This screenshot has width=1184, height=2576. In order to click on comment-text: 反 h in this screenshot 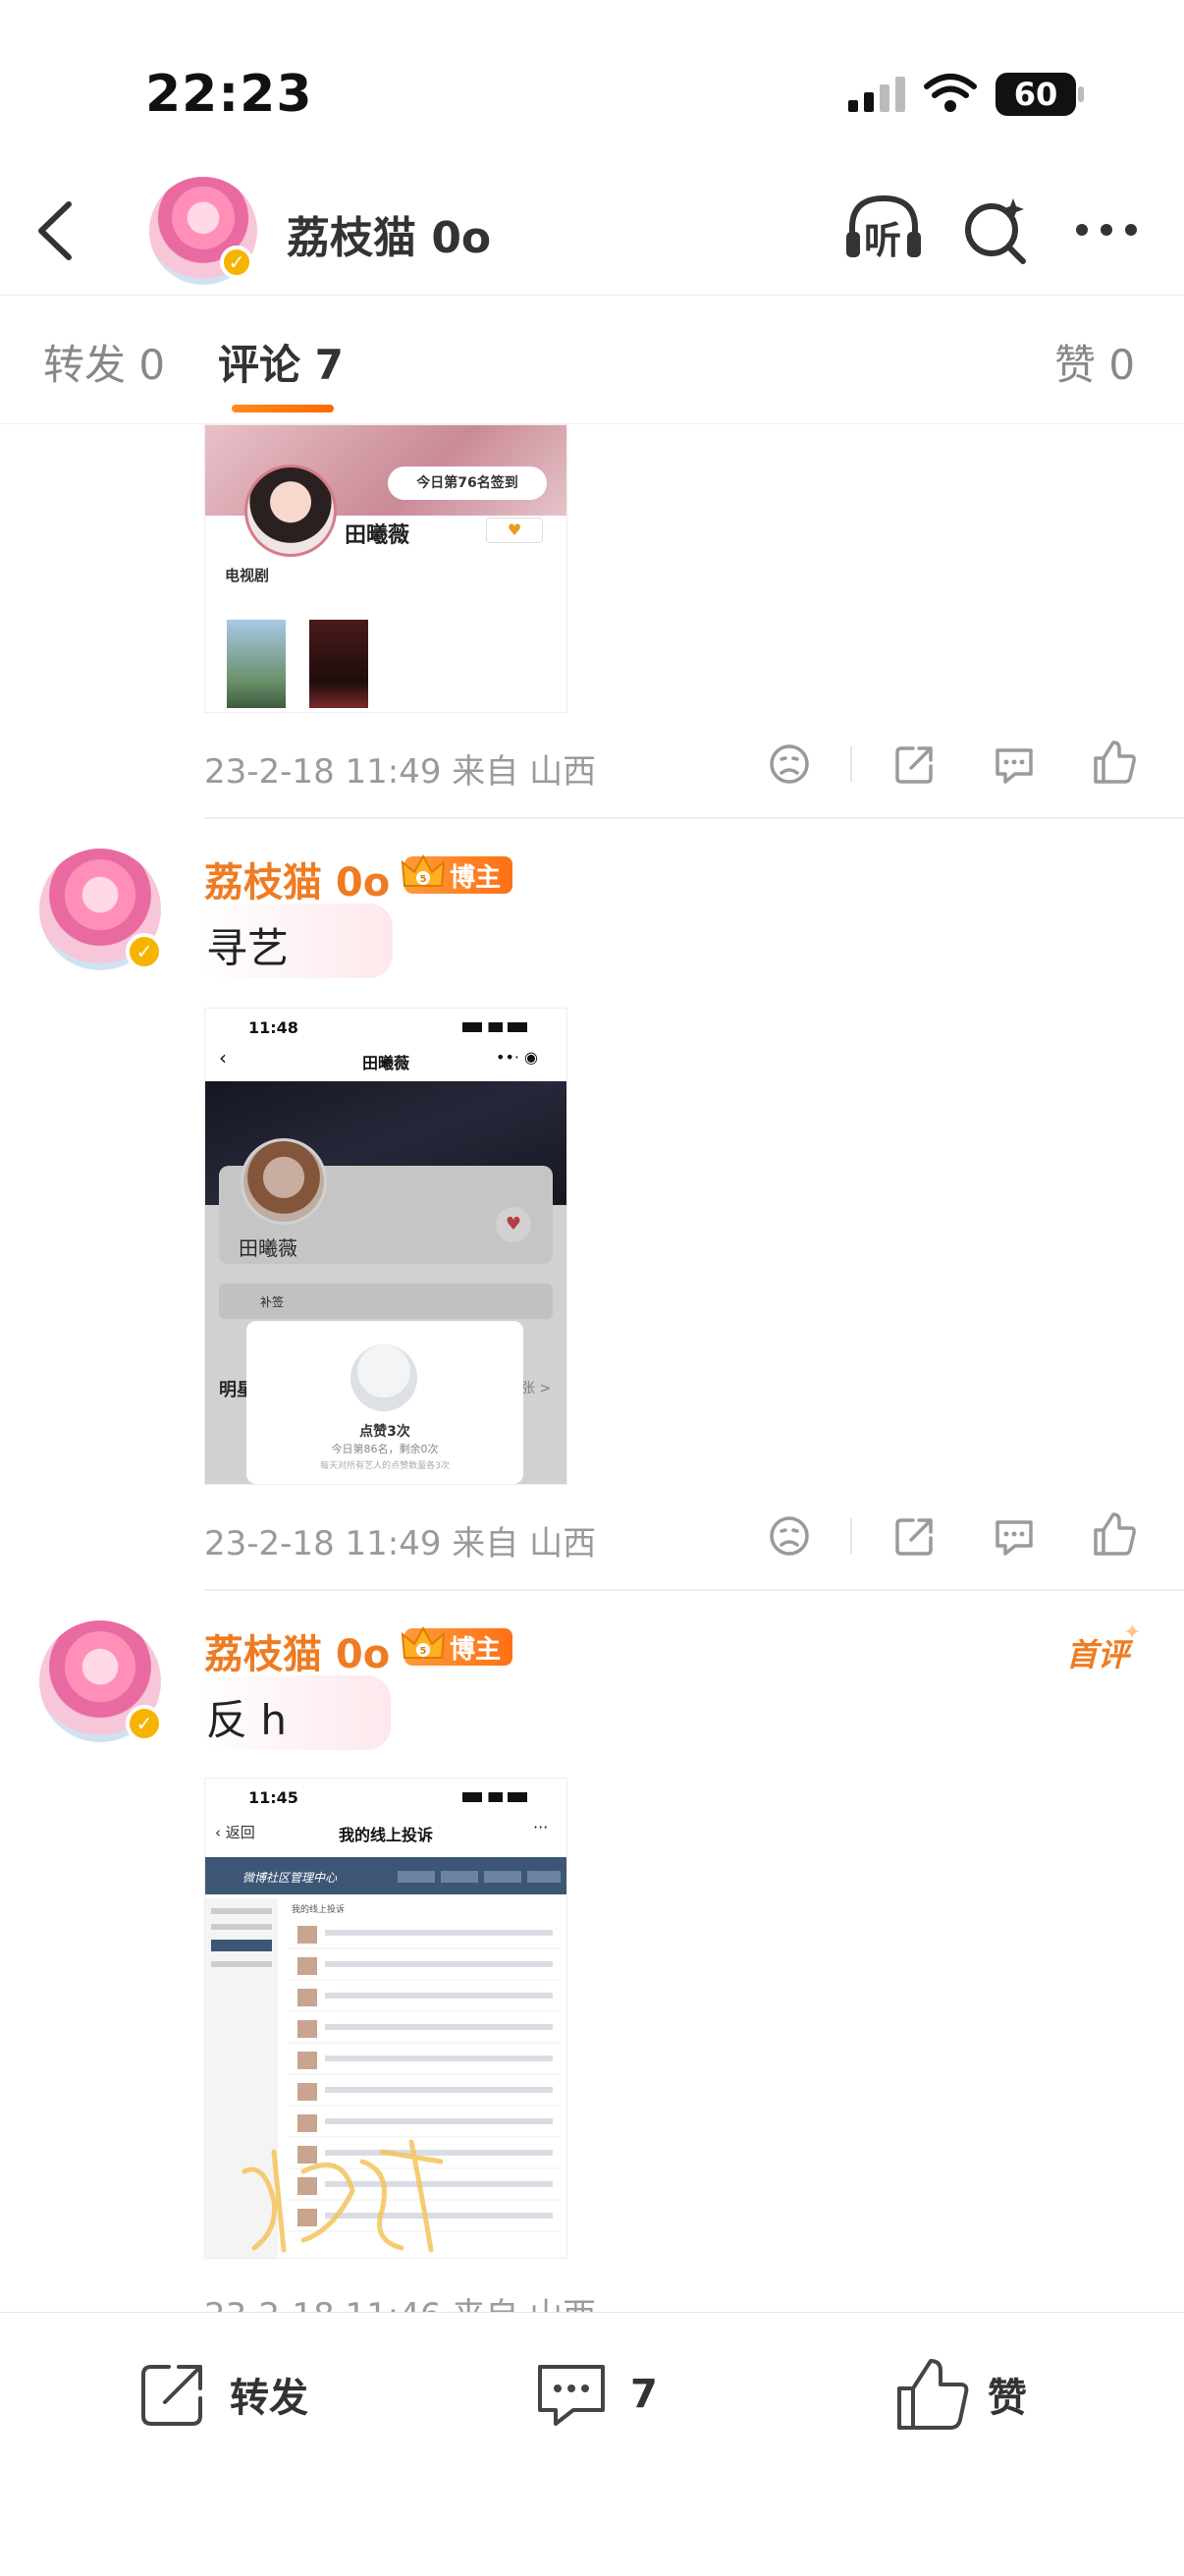, I will do `click(247, 1720)`.